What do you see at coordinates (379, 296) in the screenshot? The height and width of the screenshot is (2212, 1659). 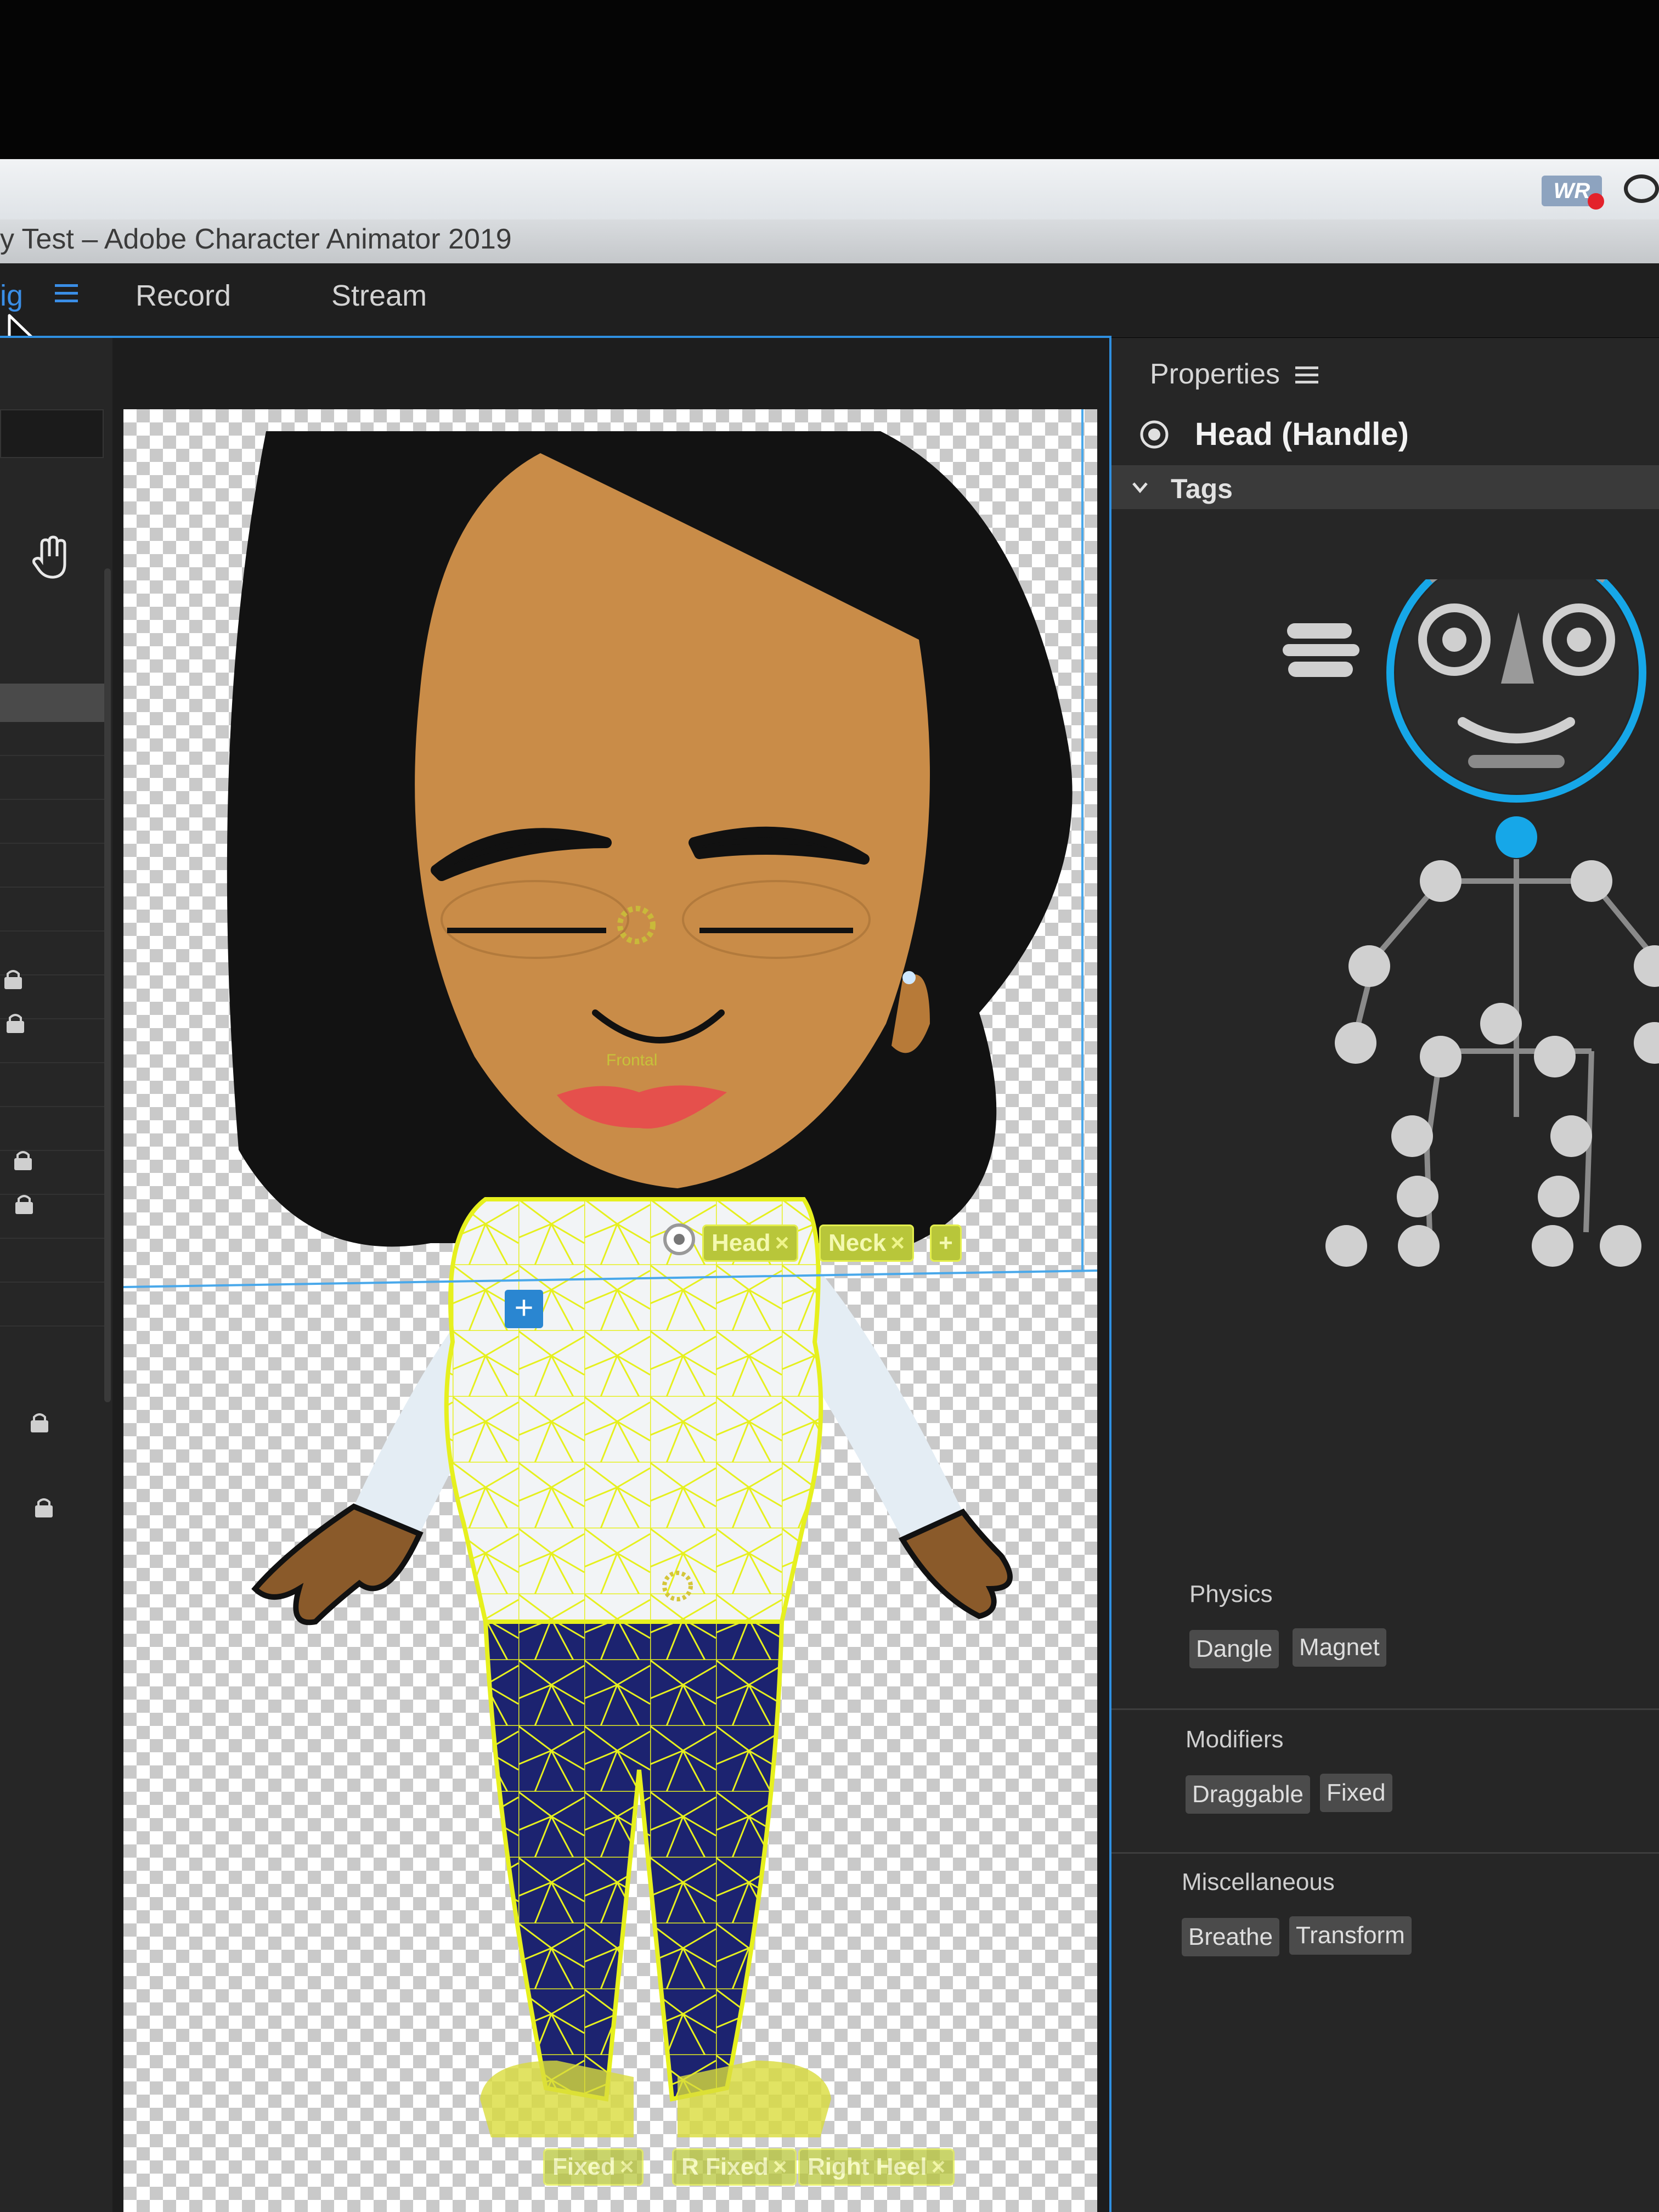 I see `tab-stream: Stream` at bounding box center [379, 296].